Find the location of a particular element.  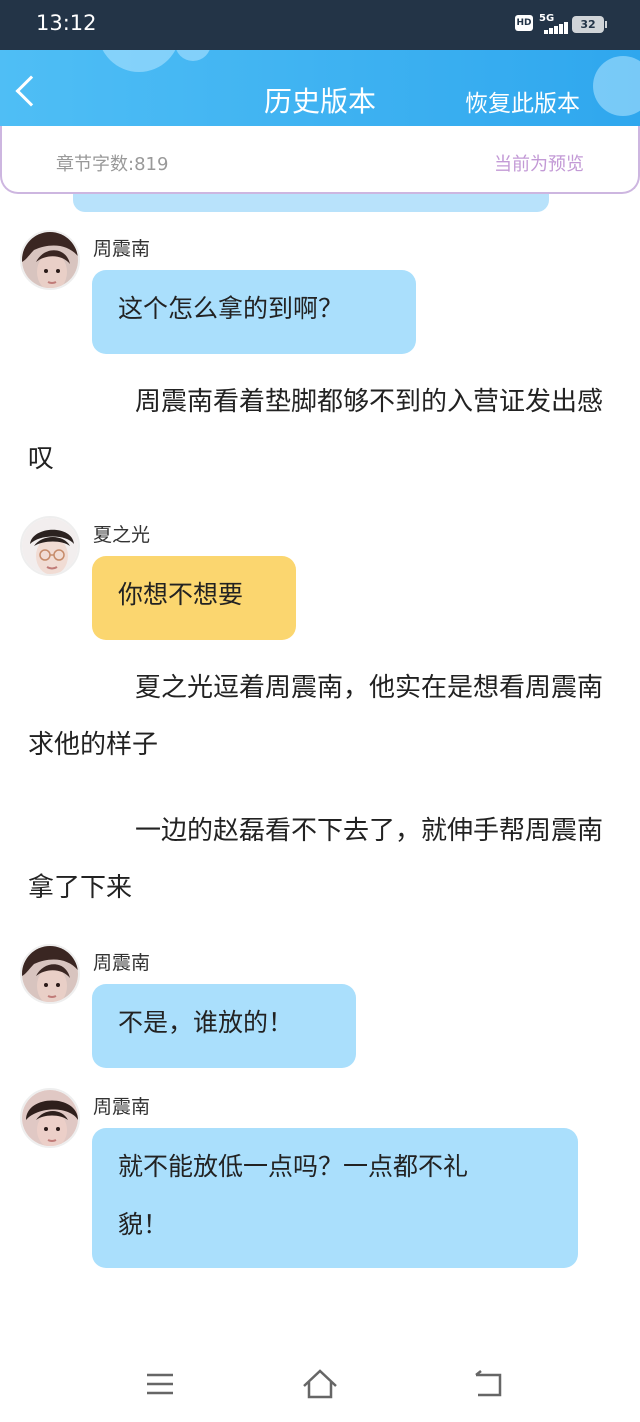

chat-bubble: 你想不想要 is located at coordinates (194, 598).